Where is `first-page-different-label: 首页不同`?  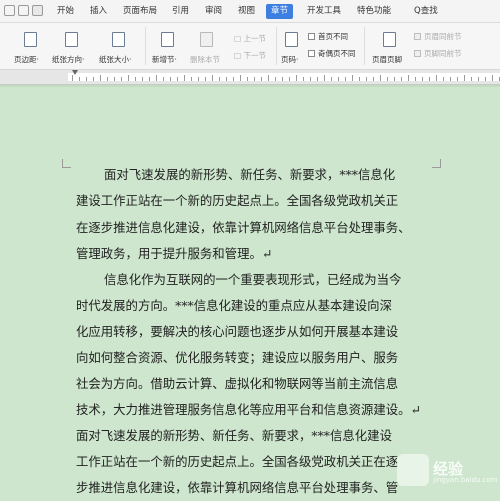 first-page-different-label: 首页不同 is located at coordinates (333, 36).